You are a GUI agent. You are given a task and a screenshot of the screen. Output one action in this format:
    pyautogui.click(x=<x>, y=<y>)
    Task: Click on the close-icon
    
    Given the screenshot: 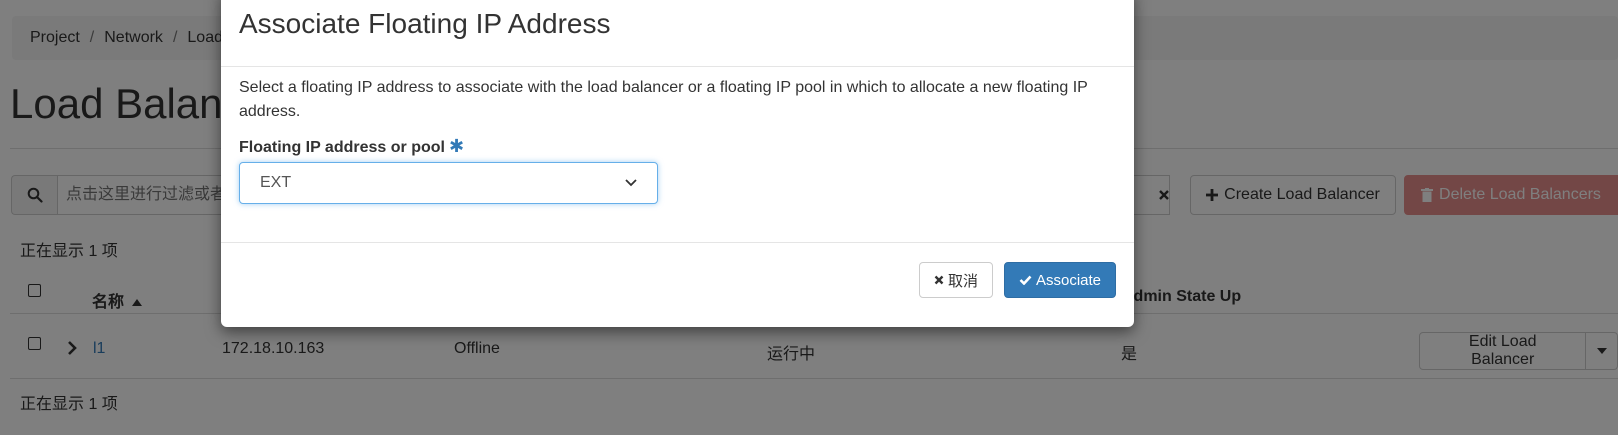 What is the action you would take?
    pyautogui.click(x=939, y=280)
    